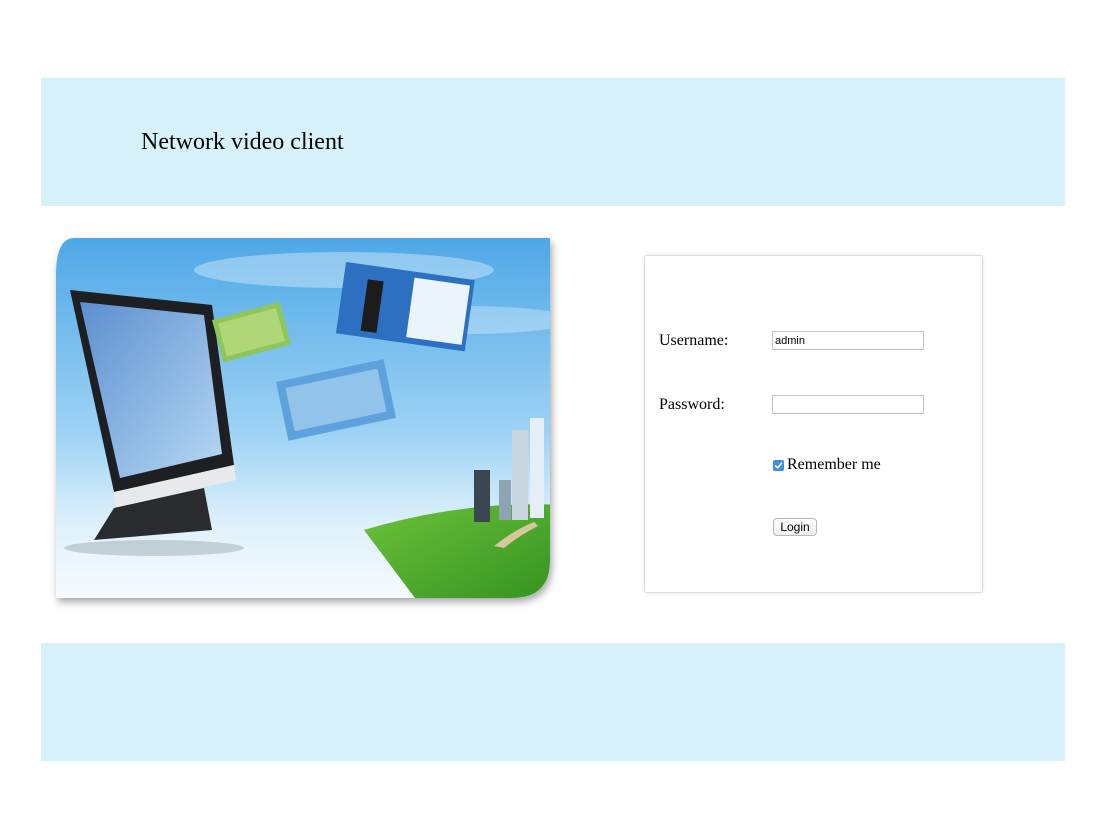 This screenshot has height=816, width=1119. Describe the element at coordinates (553, 142) in the screenshot. I see `header-band: Network video client` at that location.